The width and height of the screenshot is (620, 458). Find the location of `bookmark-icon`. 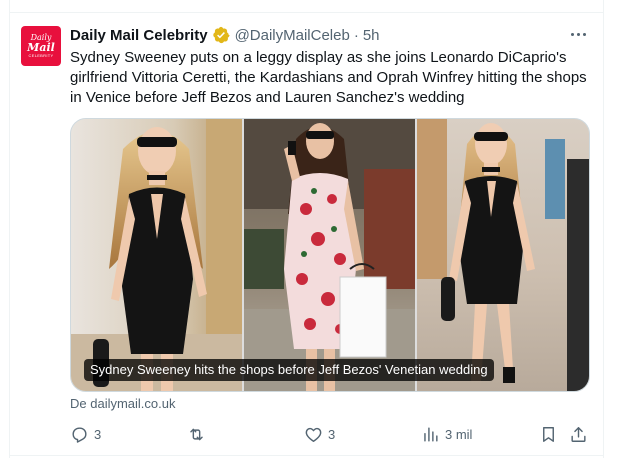

bookmark-icon is located at coordinates (548, 434).